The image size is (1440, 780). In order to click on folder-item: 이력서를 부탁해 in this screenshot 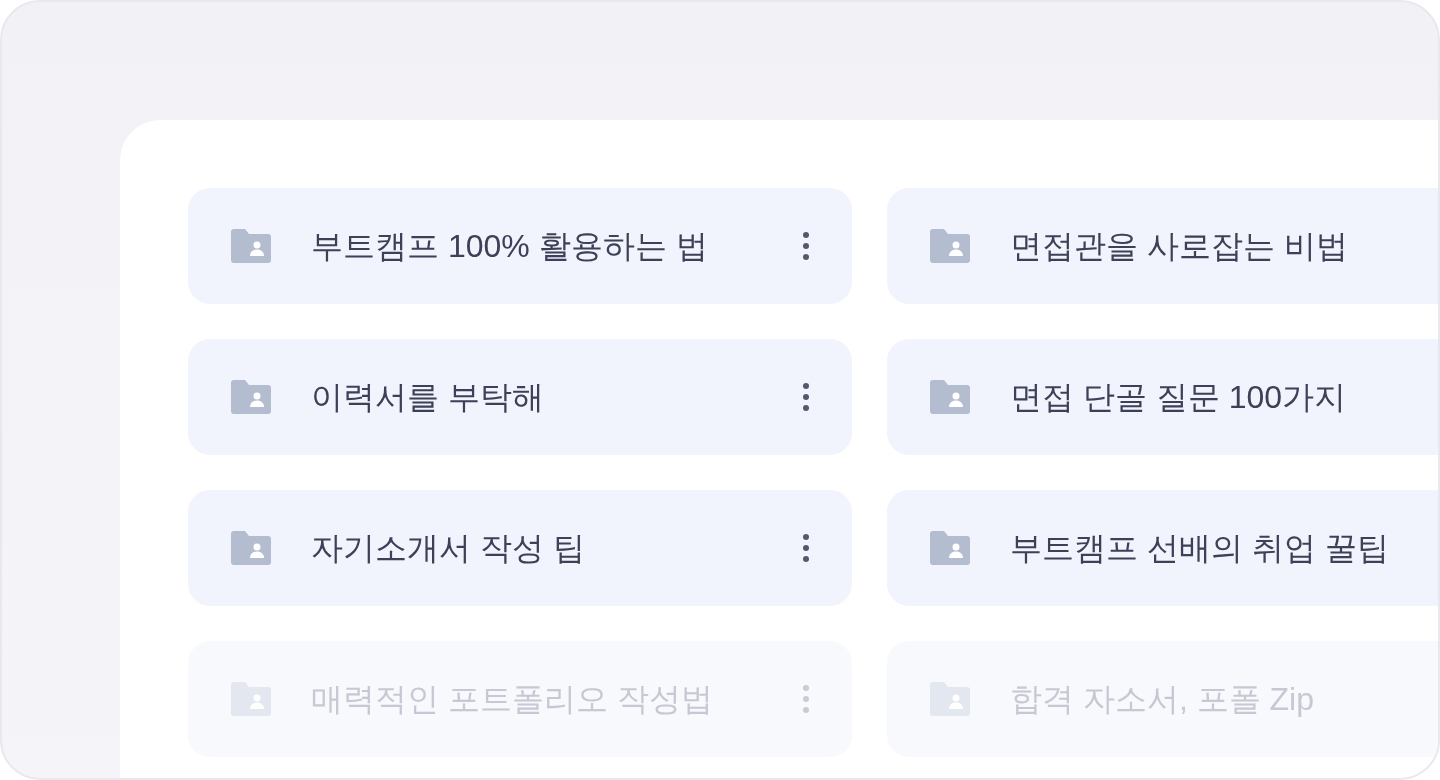, I will do `click(520, 397)`.